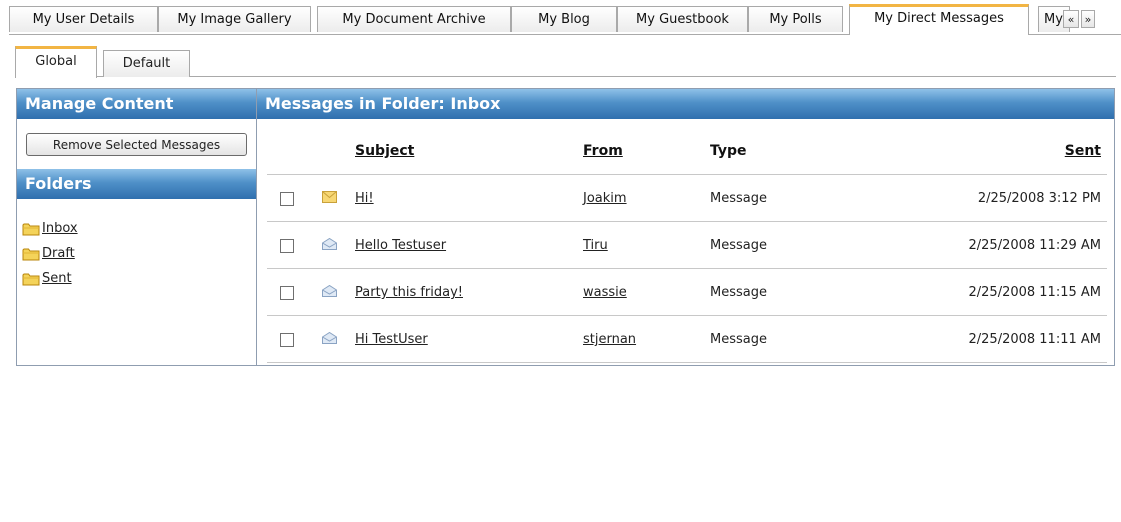  What do you see at coordinates (414, 19) in the screenshot?
I see `tab-my-document-archive: My Document Archive` at bounding box center [414, 19].